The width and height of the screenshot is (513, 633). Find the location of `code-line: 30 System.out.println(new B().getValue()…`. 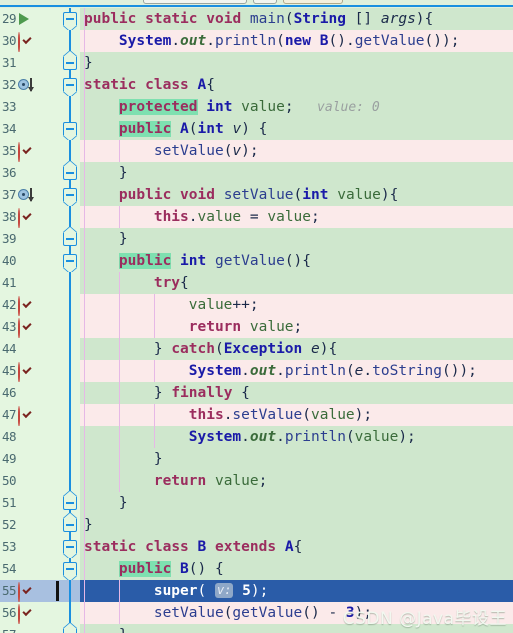

code-line: 30 System.out.println(new B().getValue()… is located at coordinates (256, 41).